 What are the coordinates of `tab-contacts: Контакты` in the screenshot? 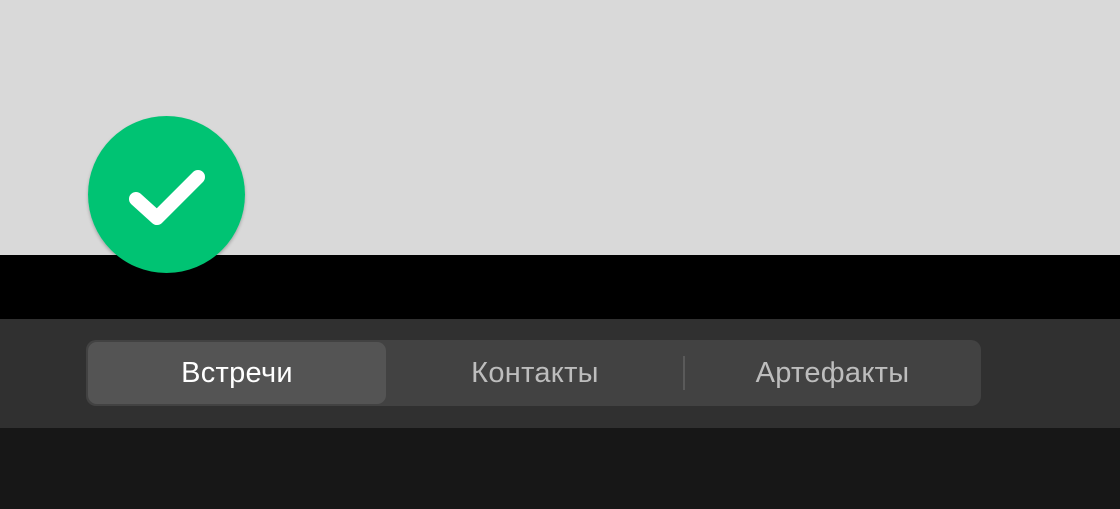 It's located at (535, 373).